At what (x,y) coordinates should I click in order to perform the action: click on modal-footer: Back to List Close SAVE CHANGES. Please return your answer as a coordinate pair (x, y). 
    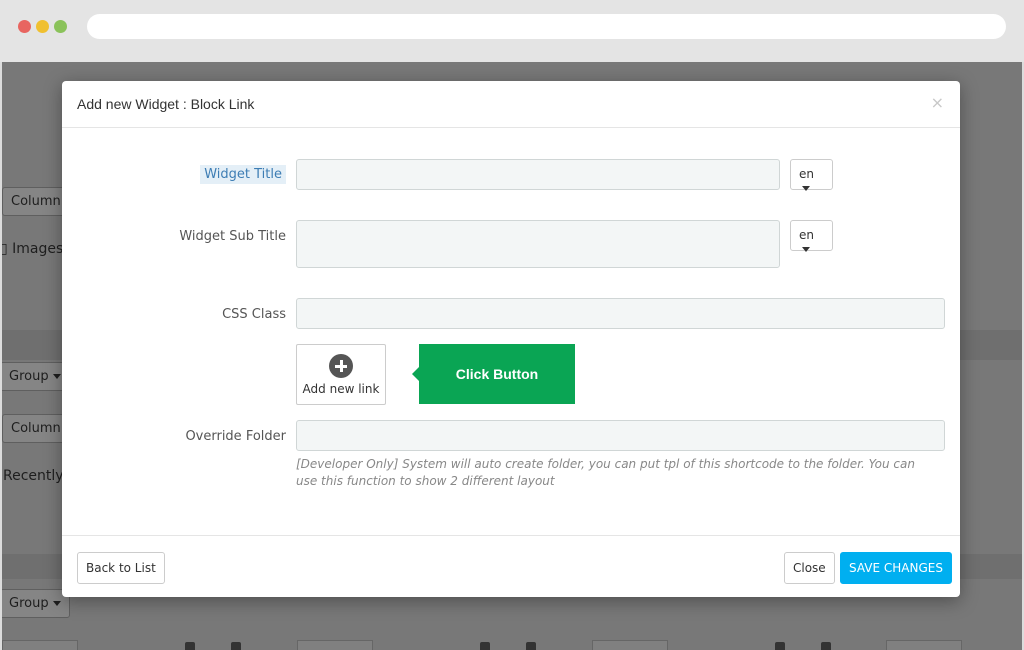
    Looking at the image, I should click on (511, 566).